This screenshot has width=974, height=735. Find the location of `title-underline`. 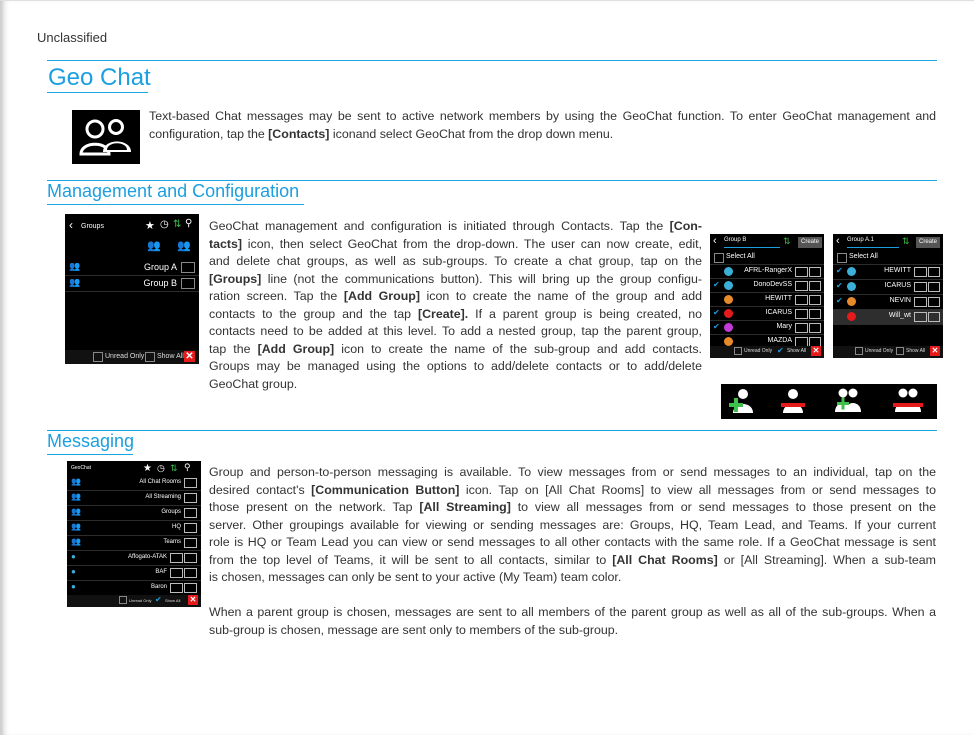

title-underline is located at coordinates (97, 92).